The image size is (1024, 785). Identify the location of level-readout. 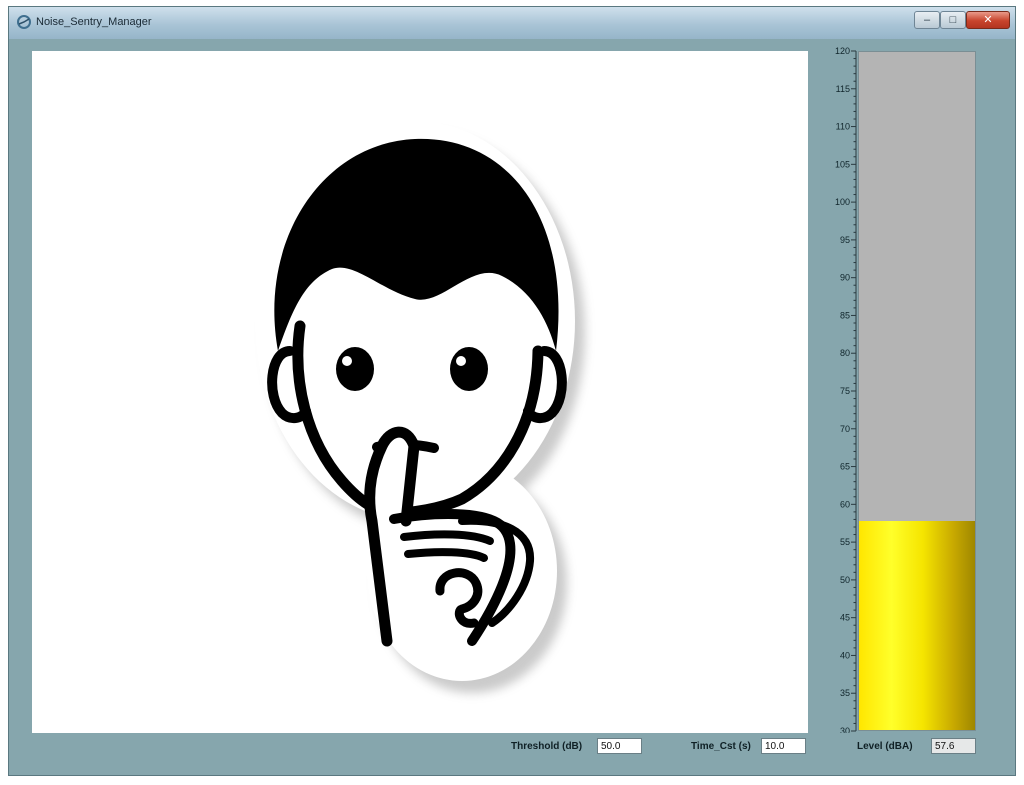
(953, 746).